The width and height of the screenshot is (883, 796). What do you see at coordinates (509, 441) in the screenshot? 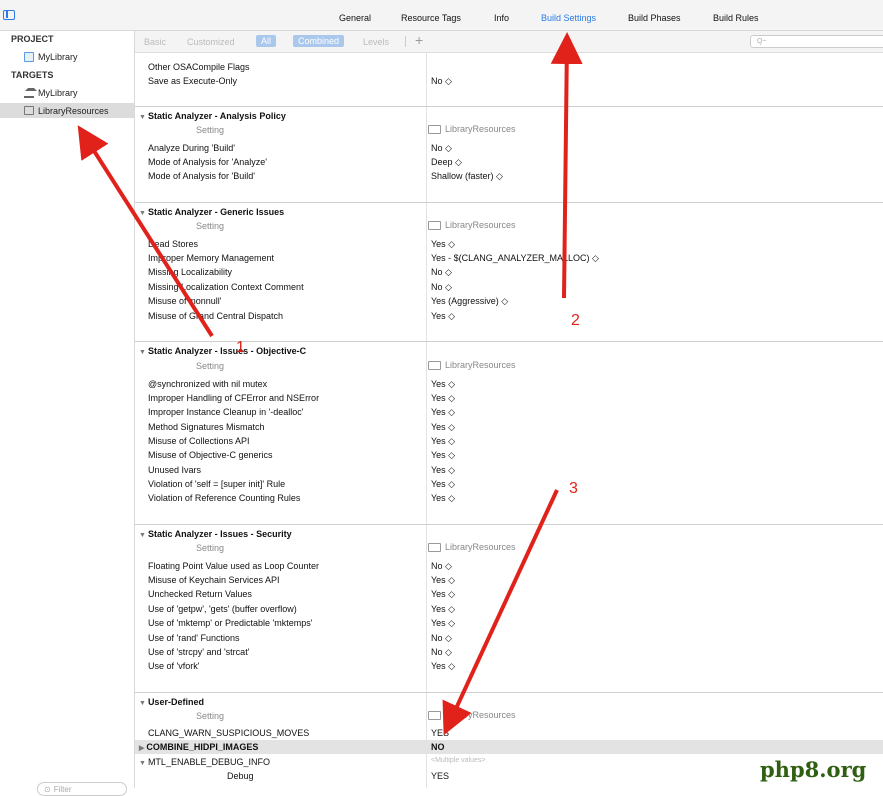
I see `setting-row: Misuse of Collections API Yes ◇` at bounding box center [509, 441].